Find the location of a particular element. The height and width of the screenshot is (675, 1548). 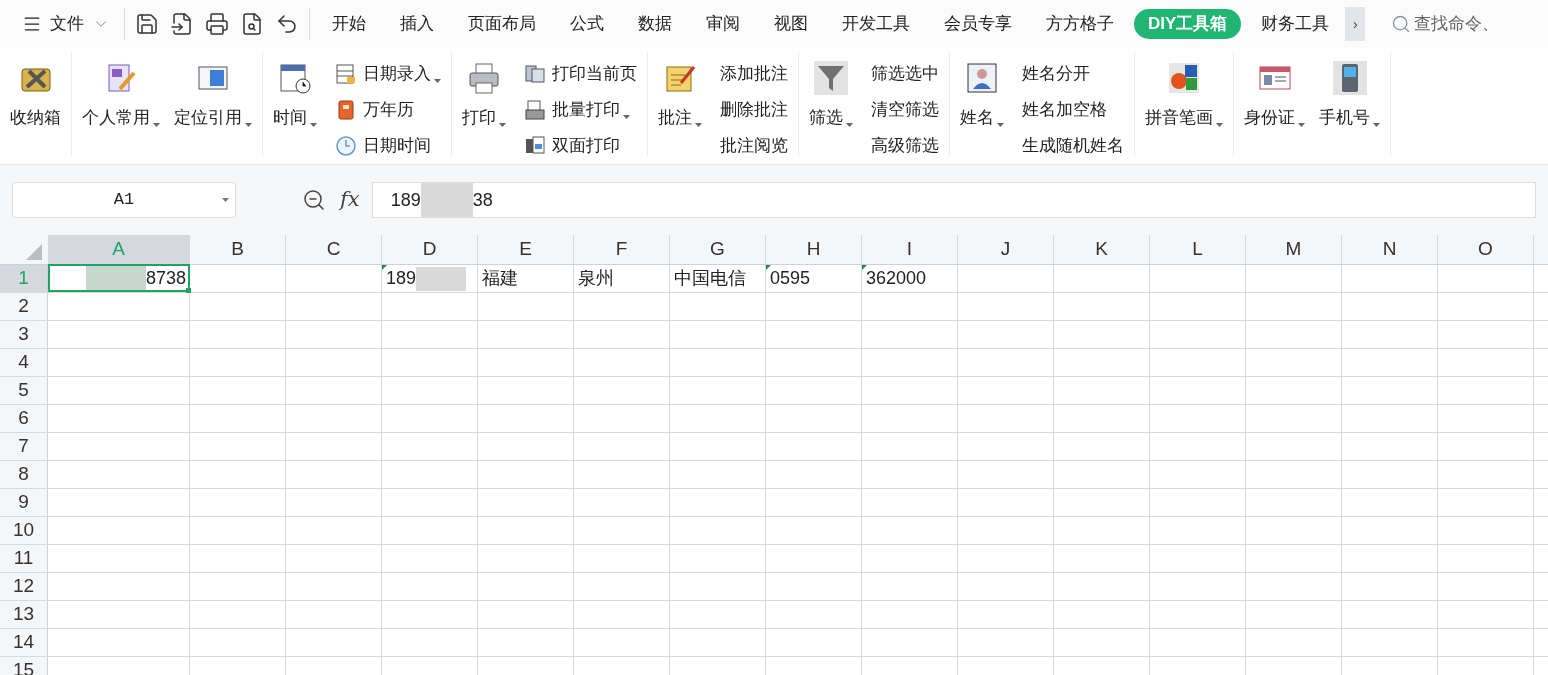

undo-icon is located at coordinates (287, 24).